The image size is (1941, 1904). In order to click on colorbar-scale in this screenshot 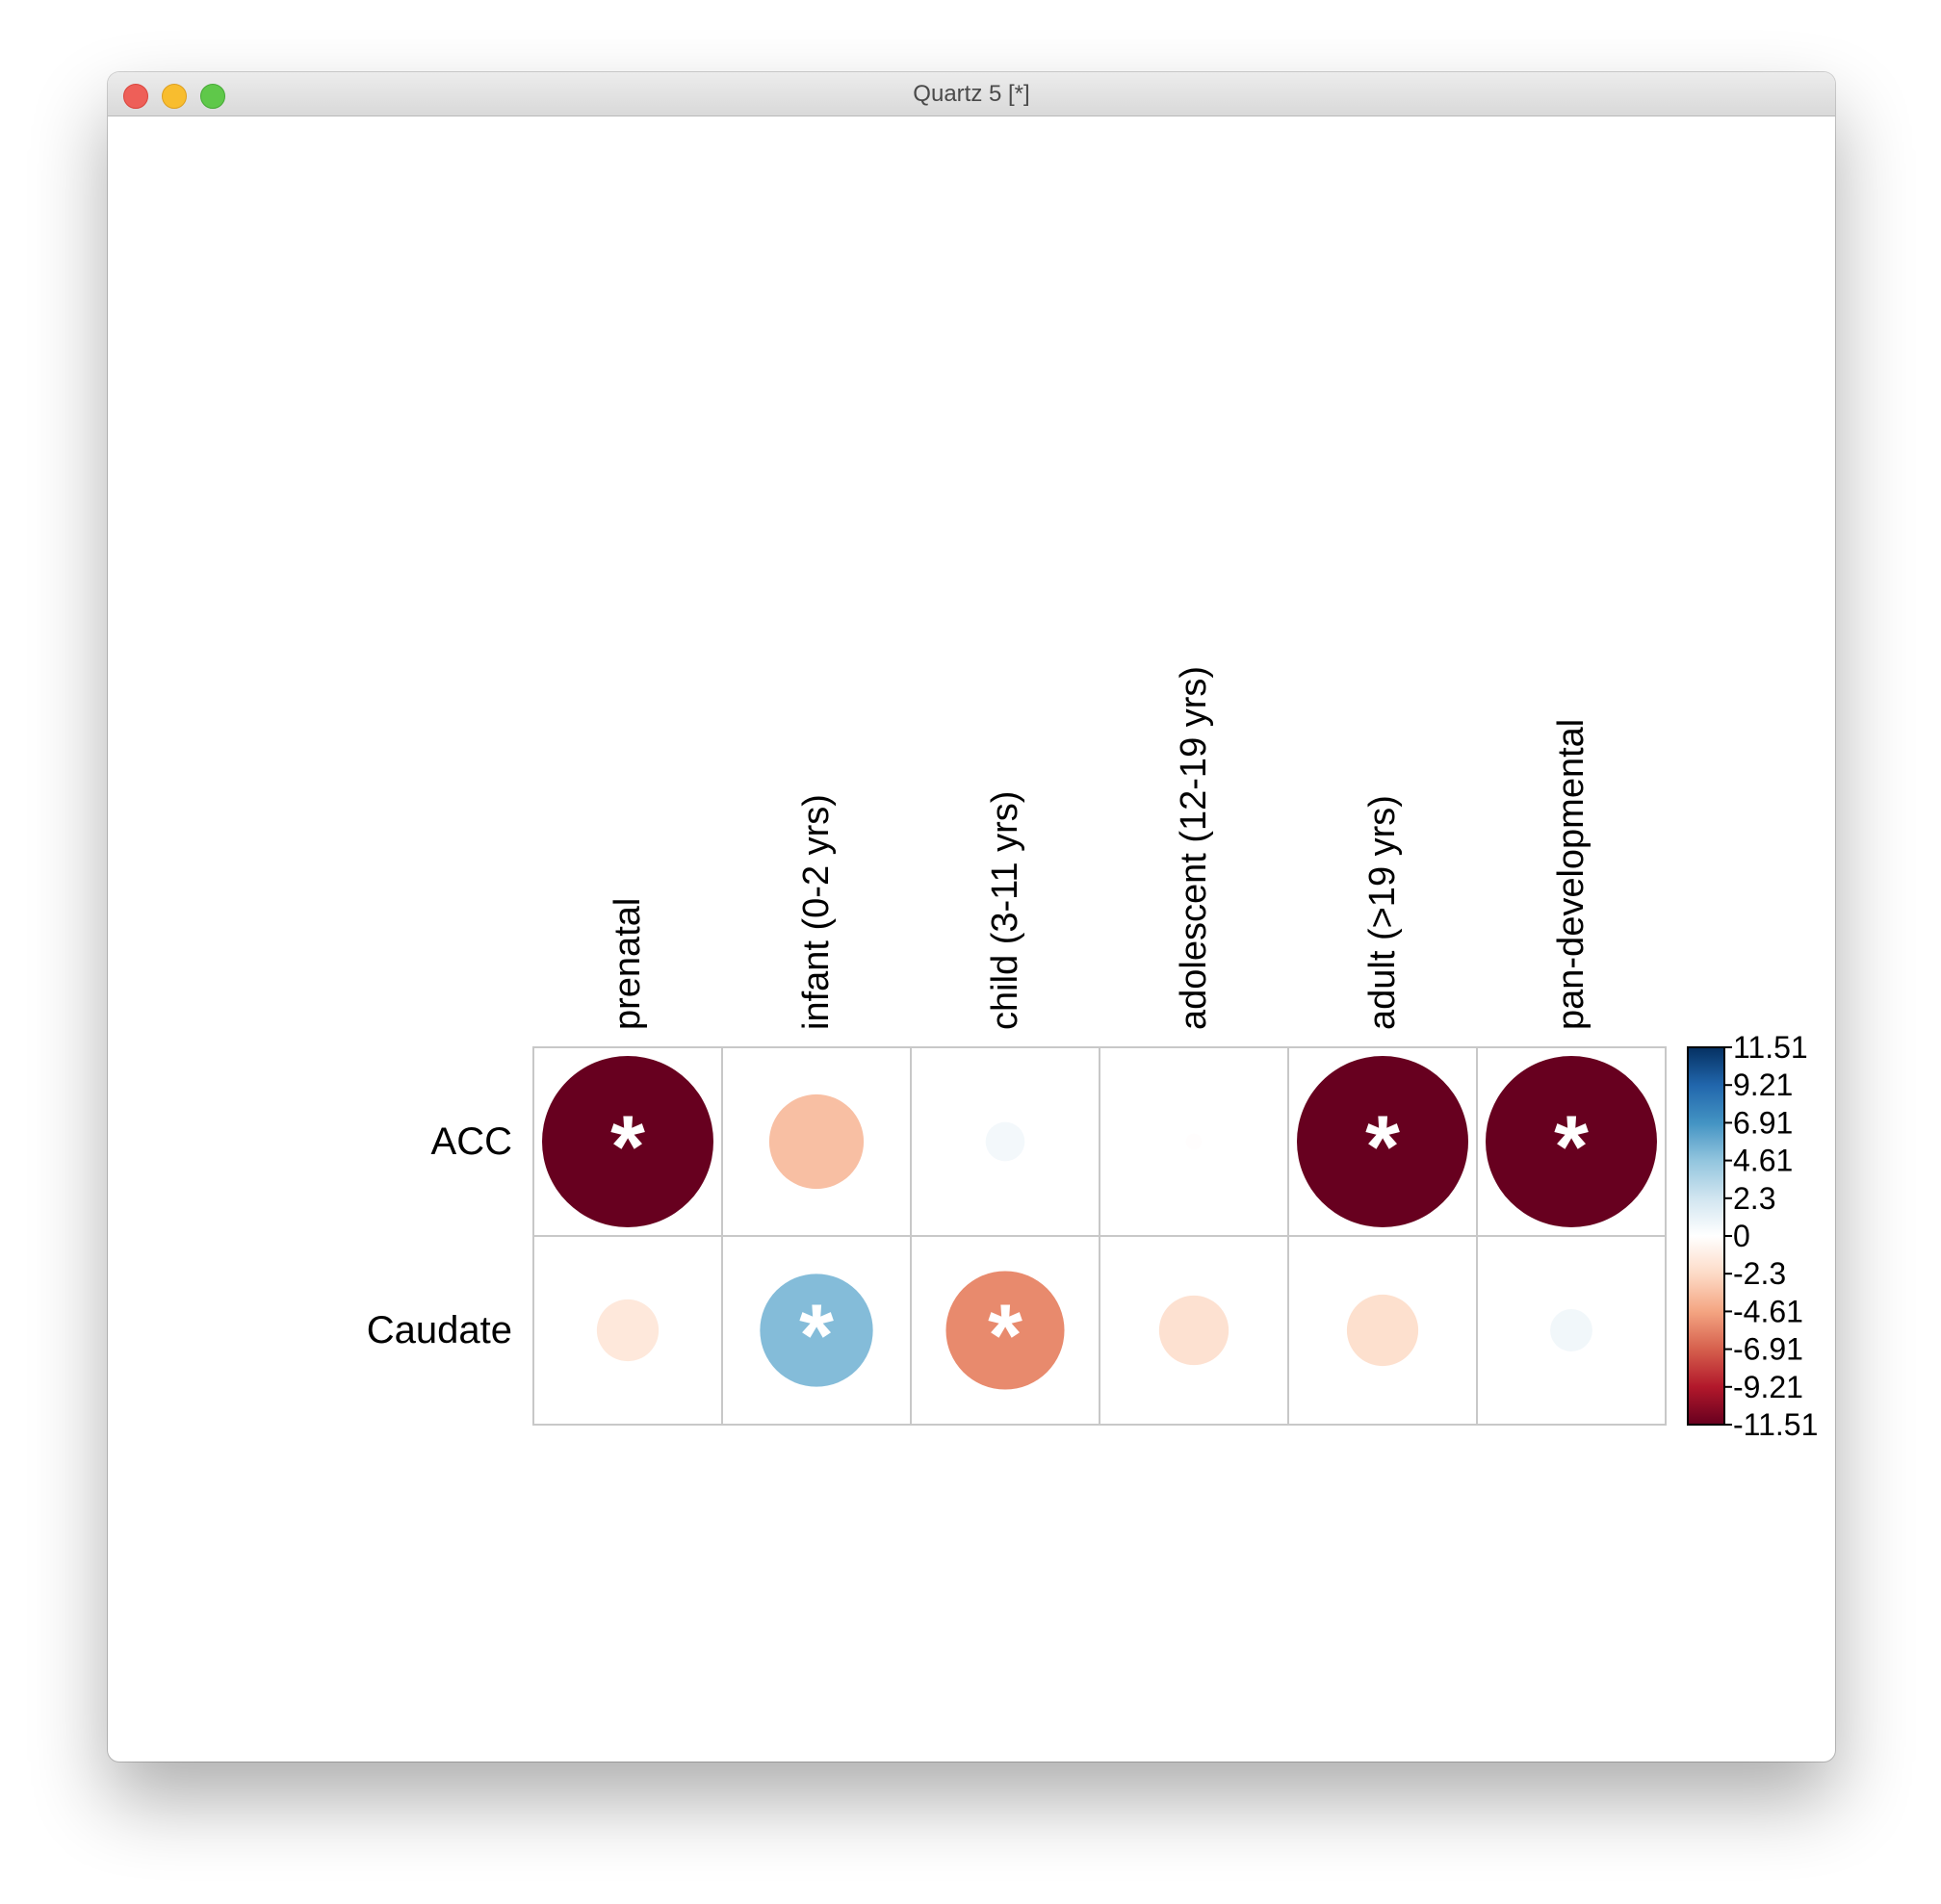, I will do `click(1706, 1236)`.